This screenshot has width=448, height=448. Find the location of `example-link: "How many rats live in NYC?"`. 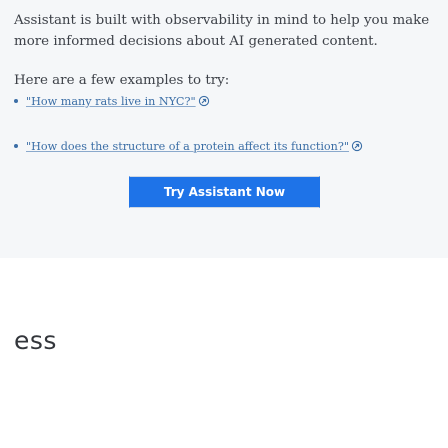

example-link: "How many rats live in NYC?" is located at coordinates (111, 101).